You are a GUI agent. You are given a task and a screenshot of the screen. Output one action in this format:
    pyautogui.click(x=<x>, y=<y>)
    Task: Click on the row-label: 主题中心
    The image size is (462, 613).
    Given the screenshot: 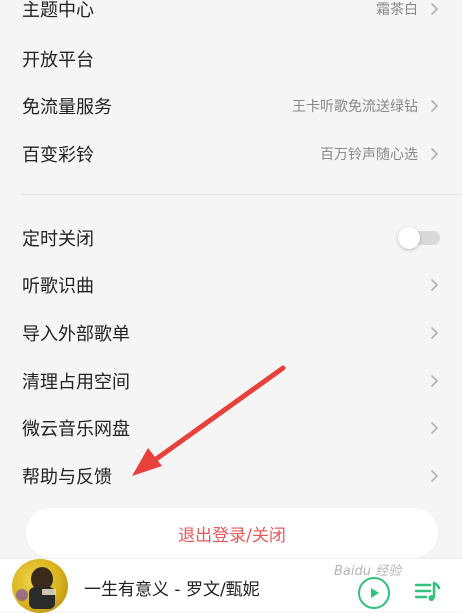 What is the action you would take?
    pyautogui.click(x=58, y=10)
    